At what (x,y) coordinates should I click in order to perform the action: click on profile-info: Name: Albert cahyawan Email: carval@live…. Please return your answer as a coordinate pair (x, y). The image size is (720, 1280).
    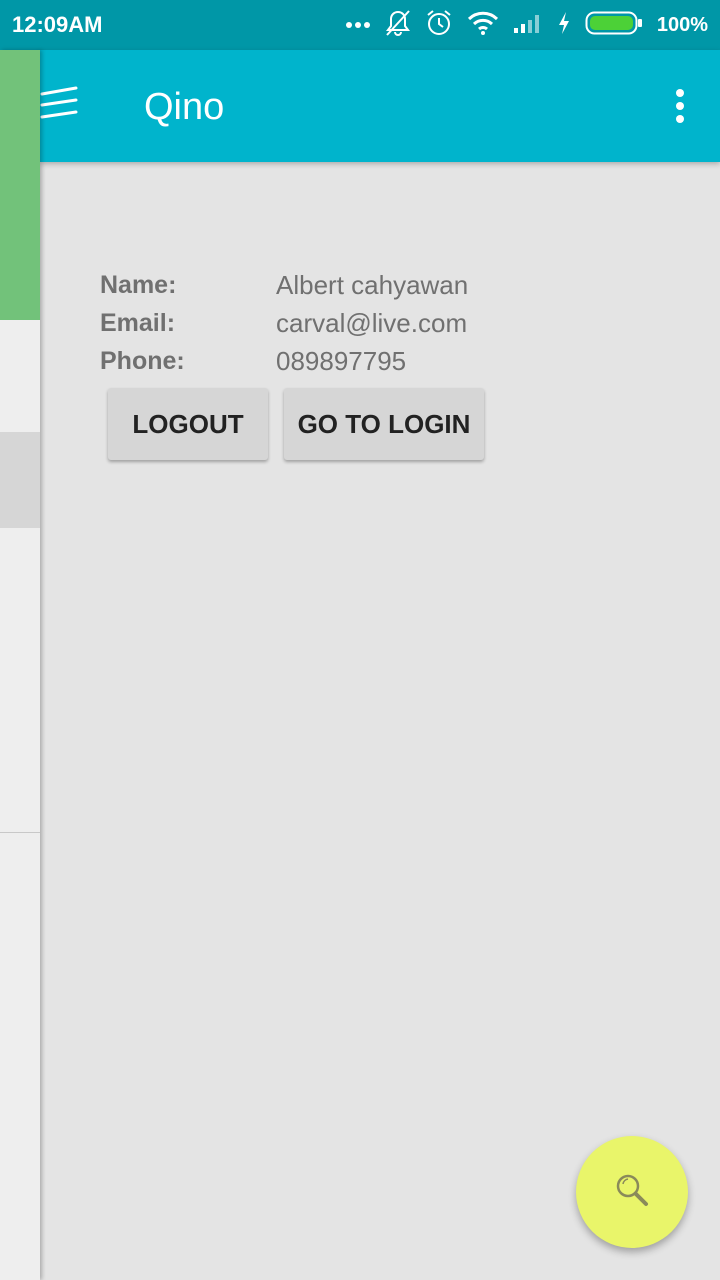
    Looking at the image, I should click on (284, 323).